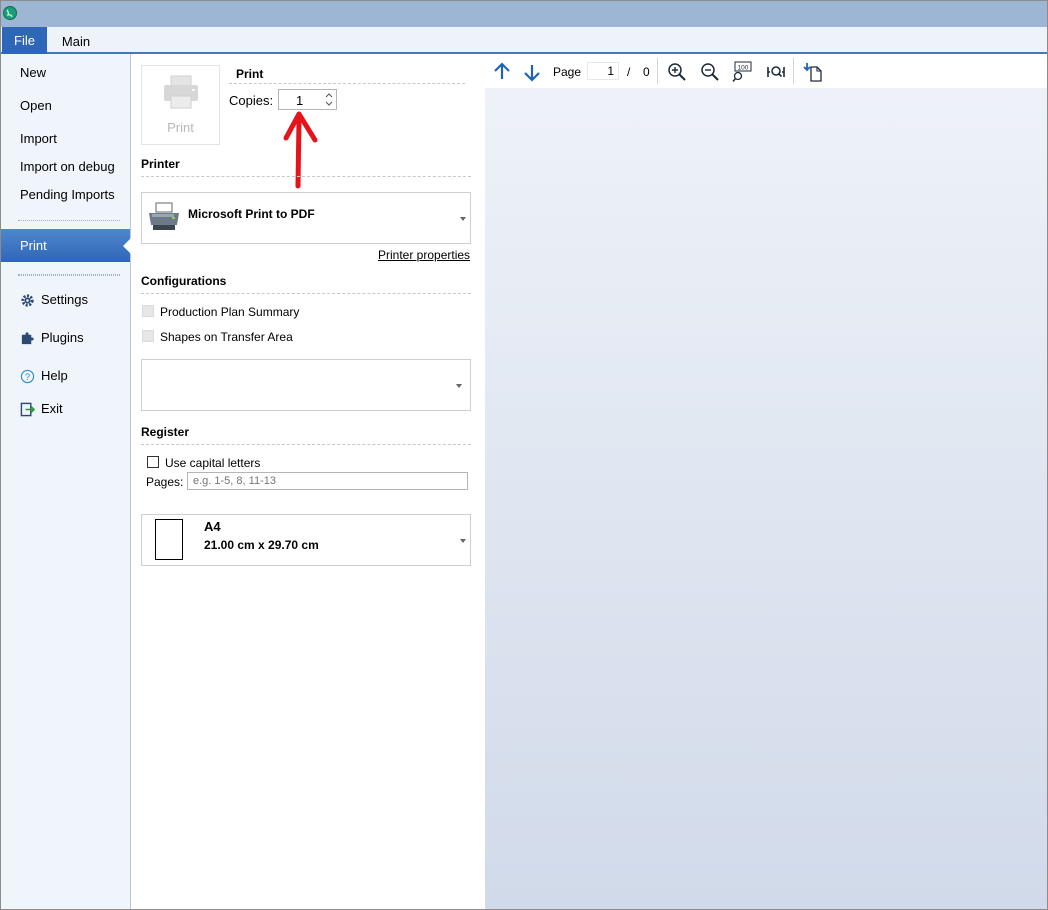 The image size is (1048, 910). I want to click on nav-open: Open, so click(65, 106).